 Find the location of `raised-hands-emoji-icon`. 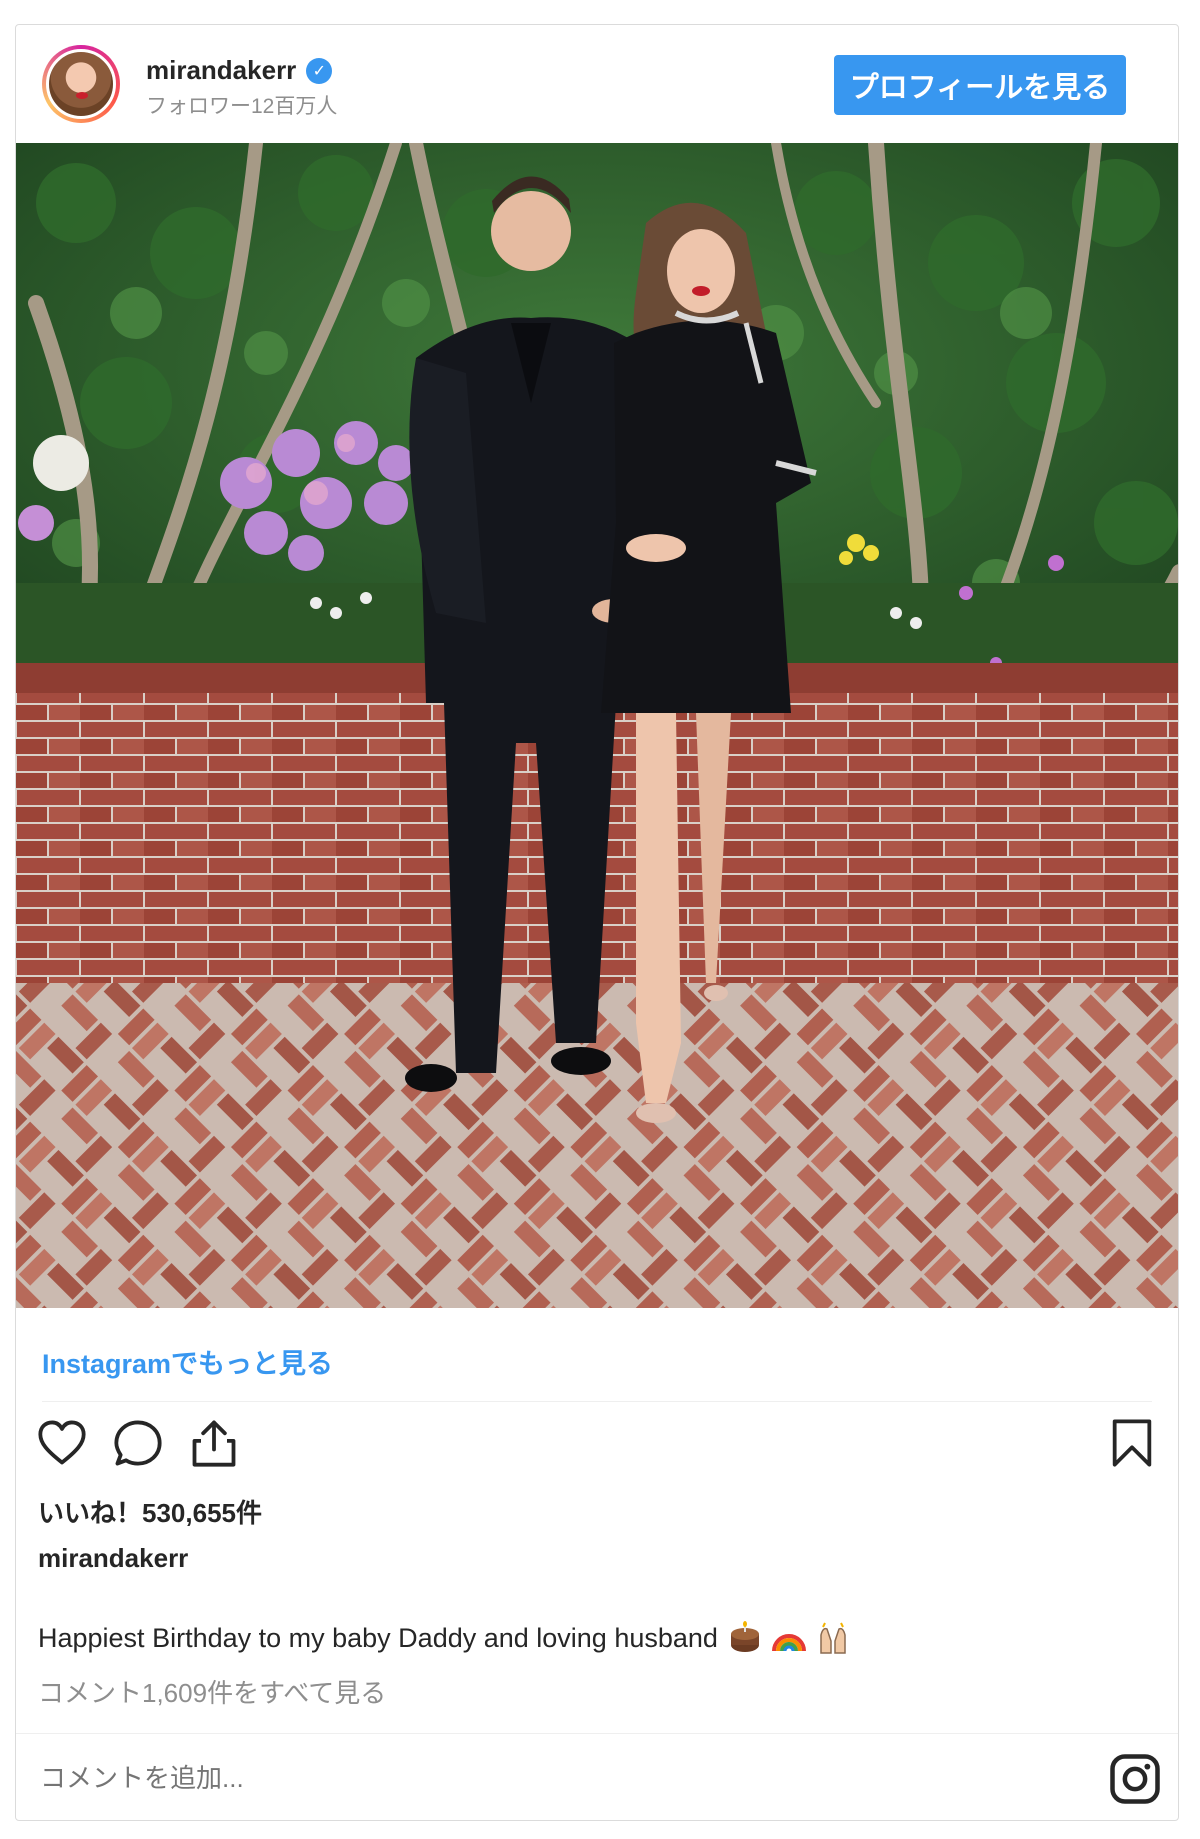

raised-hands-emoji-icon is located at coordinates (833, 1638).